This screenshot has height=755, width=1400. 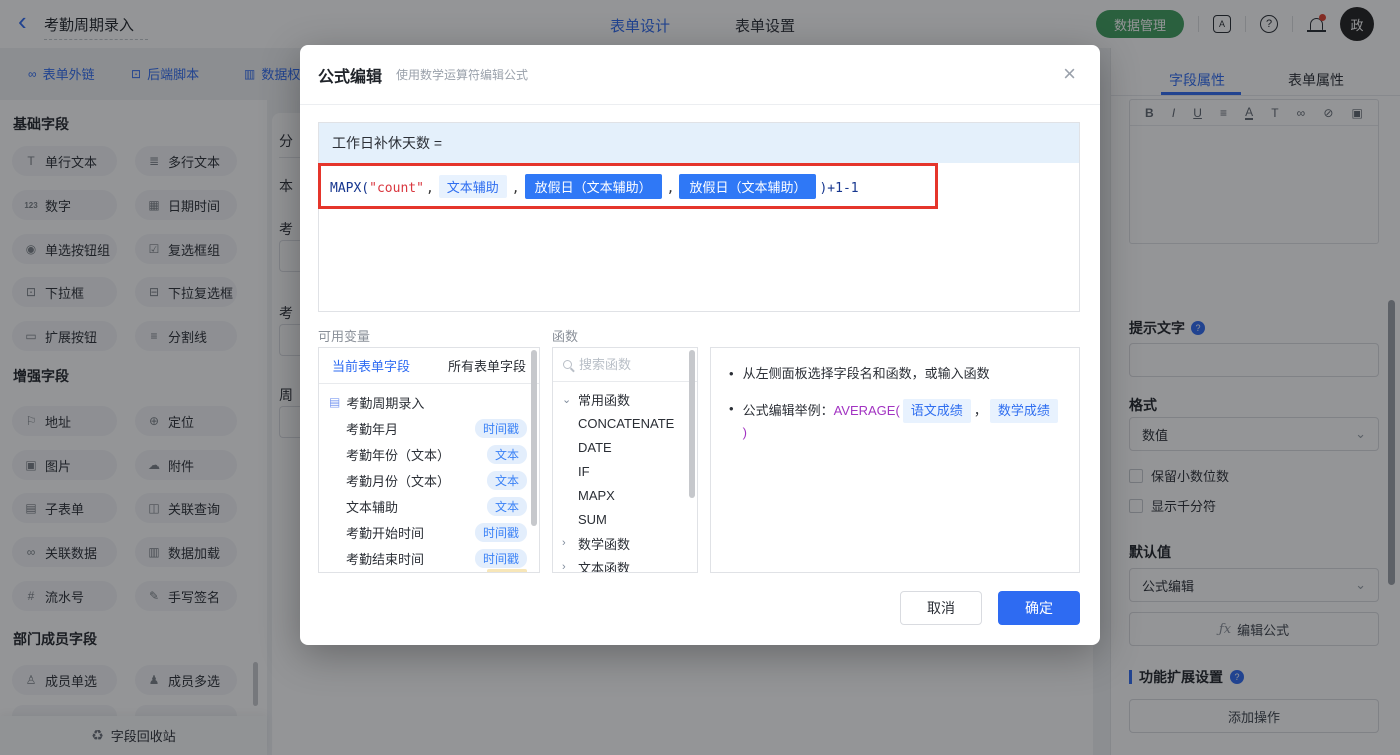 I want to click on variables-label: 可用变量, so click(x=344, y=336).